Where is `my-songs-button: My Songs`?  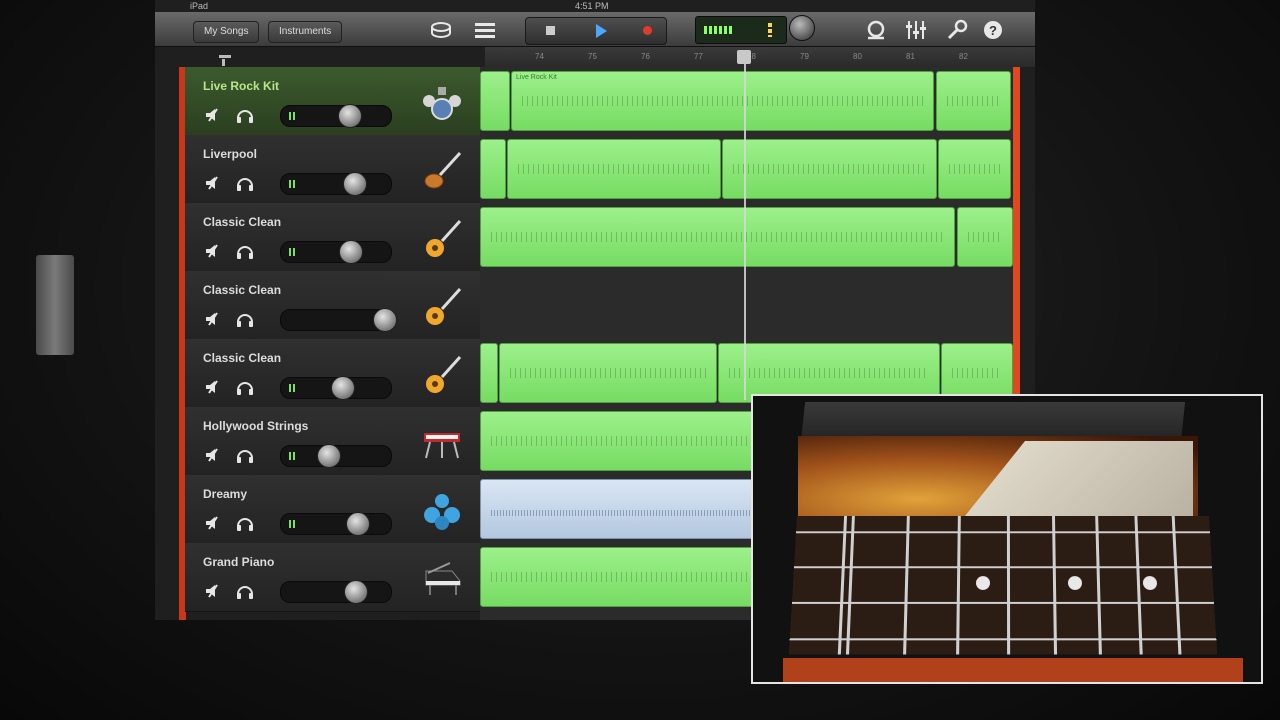
my-songs-button: My Songs is located at coordinates (226, 32).